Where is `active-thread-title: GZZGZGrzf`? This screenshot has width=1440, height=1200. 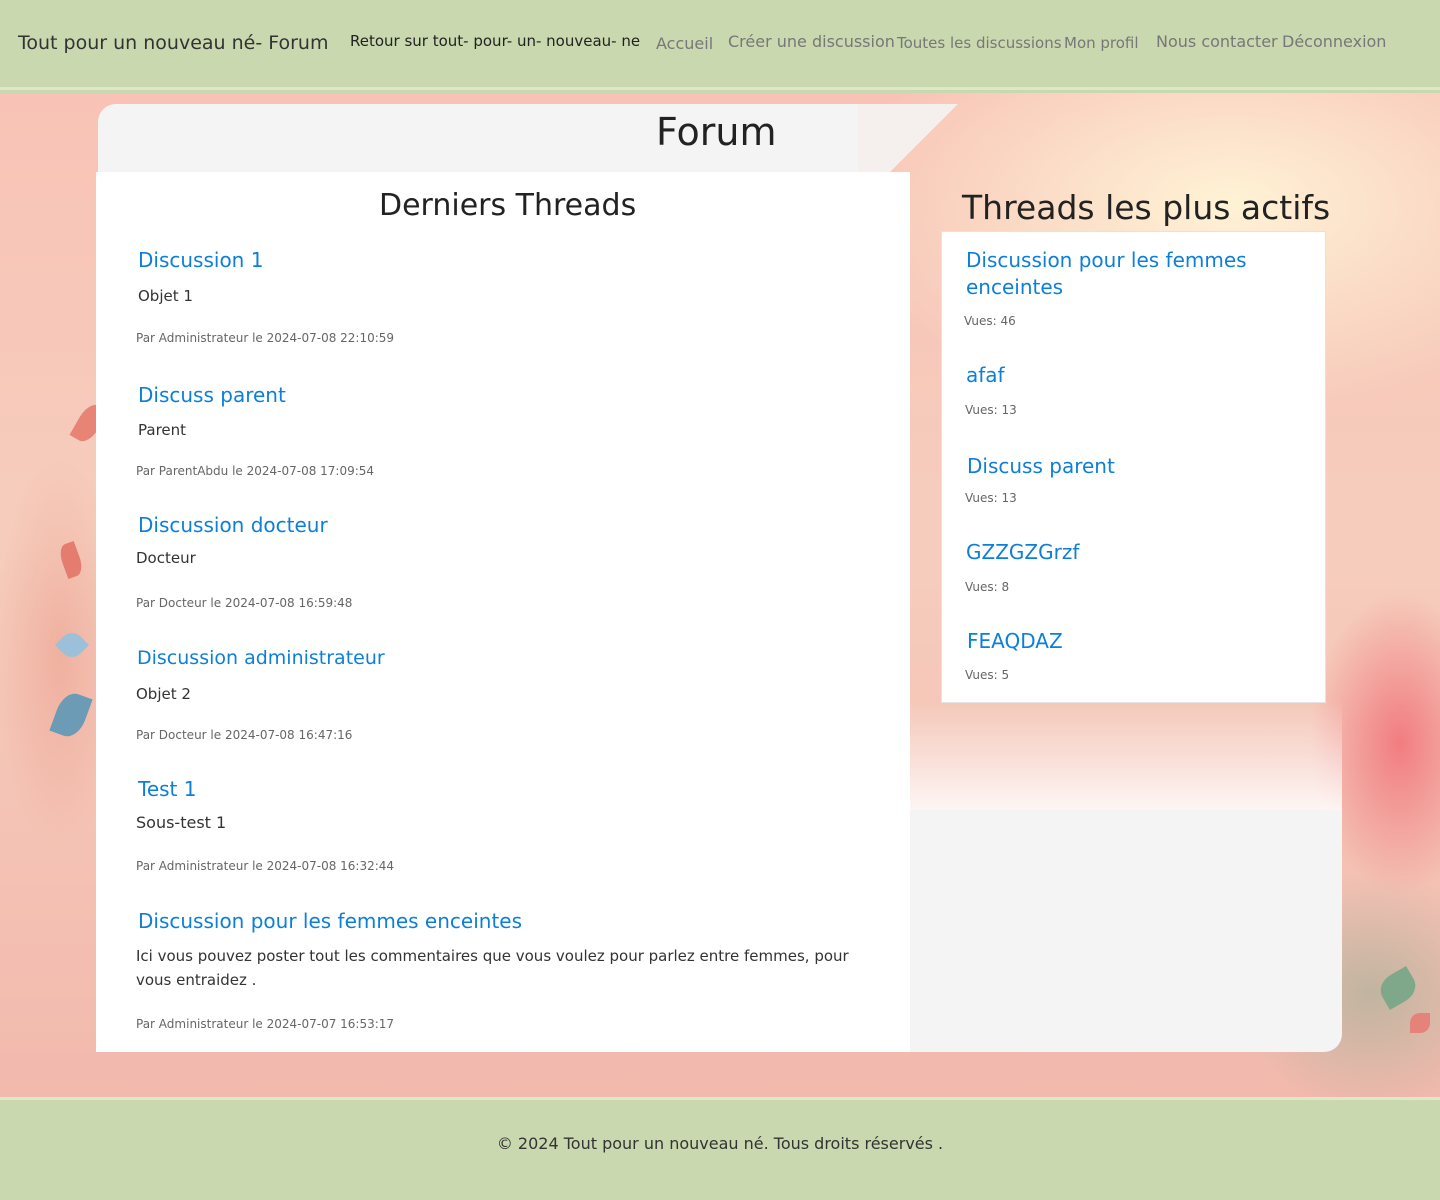 active-thread-title: GZZGZGrzf is located at coordinates (1126, 552).